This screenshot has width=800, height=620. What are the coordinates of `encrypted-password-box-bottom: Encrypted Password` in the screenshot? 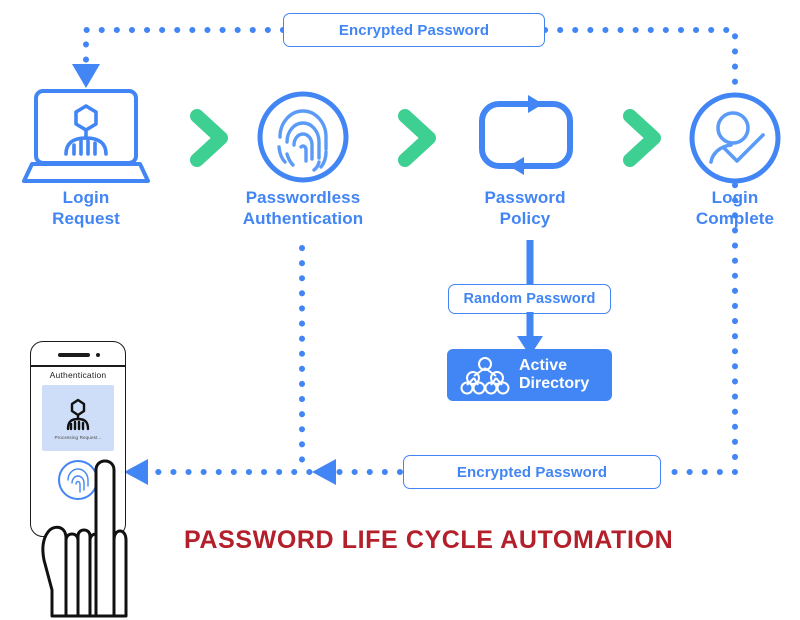 It's located at (532, 472).